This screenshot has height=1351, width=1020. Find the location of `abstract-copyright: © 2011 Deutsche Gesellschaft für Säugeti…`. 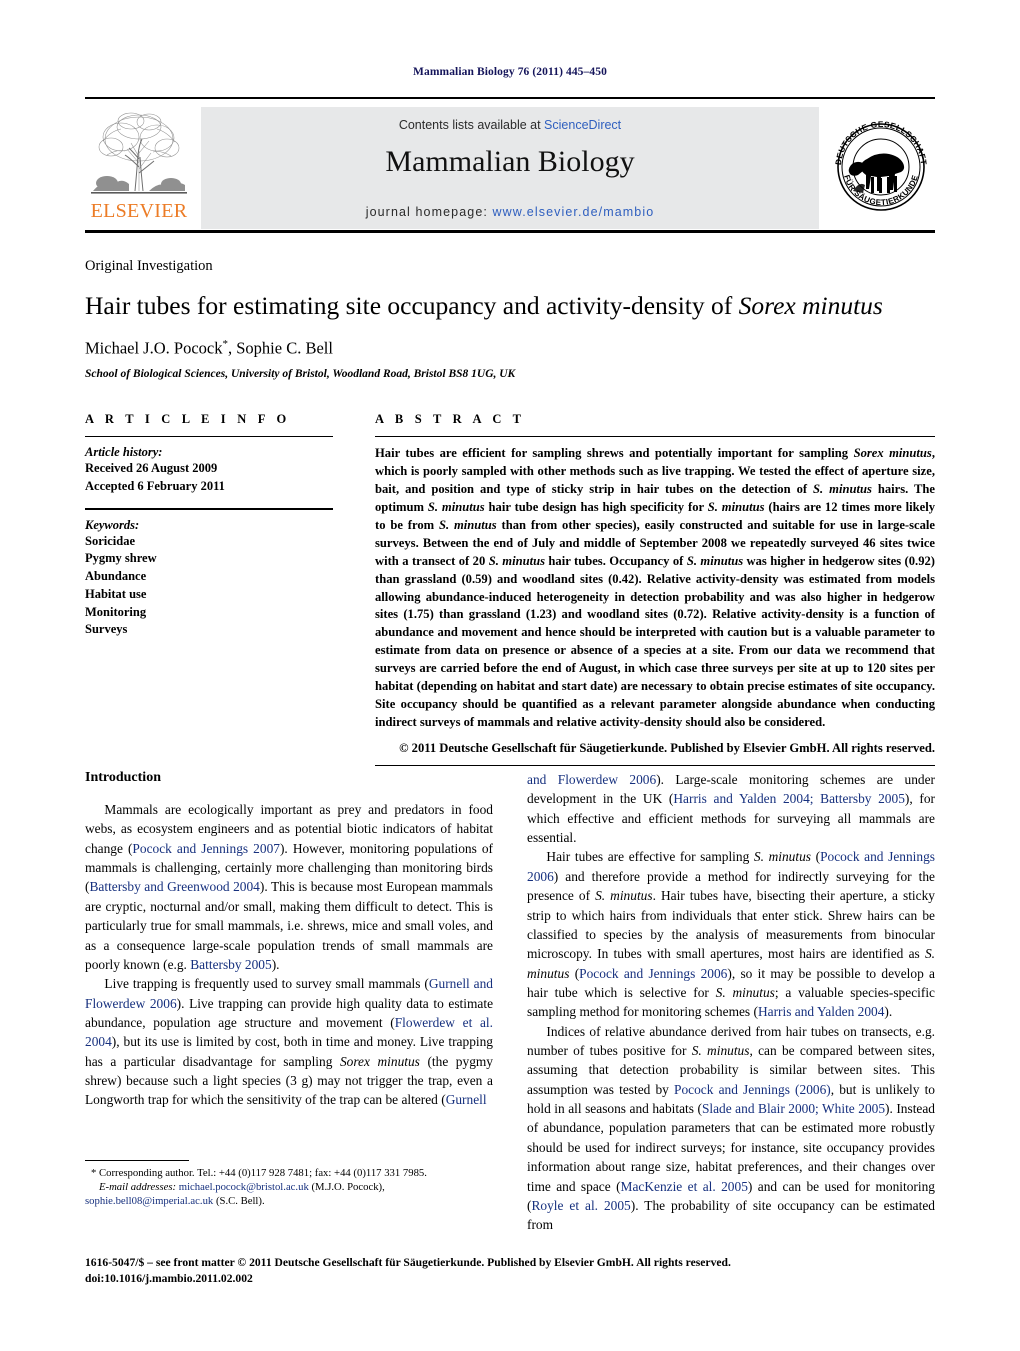

abstract-copyright: © 2011 Deutsche Gesellschaft für Säugeti… is located at coordinates (667, 748).